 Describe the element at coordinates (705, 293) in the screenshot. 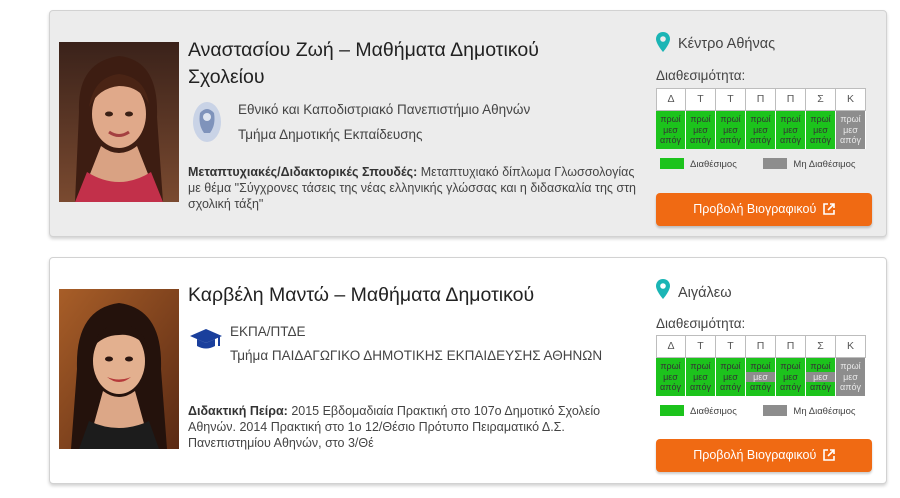

I see `location-text: Αιγάλεω` at that location.